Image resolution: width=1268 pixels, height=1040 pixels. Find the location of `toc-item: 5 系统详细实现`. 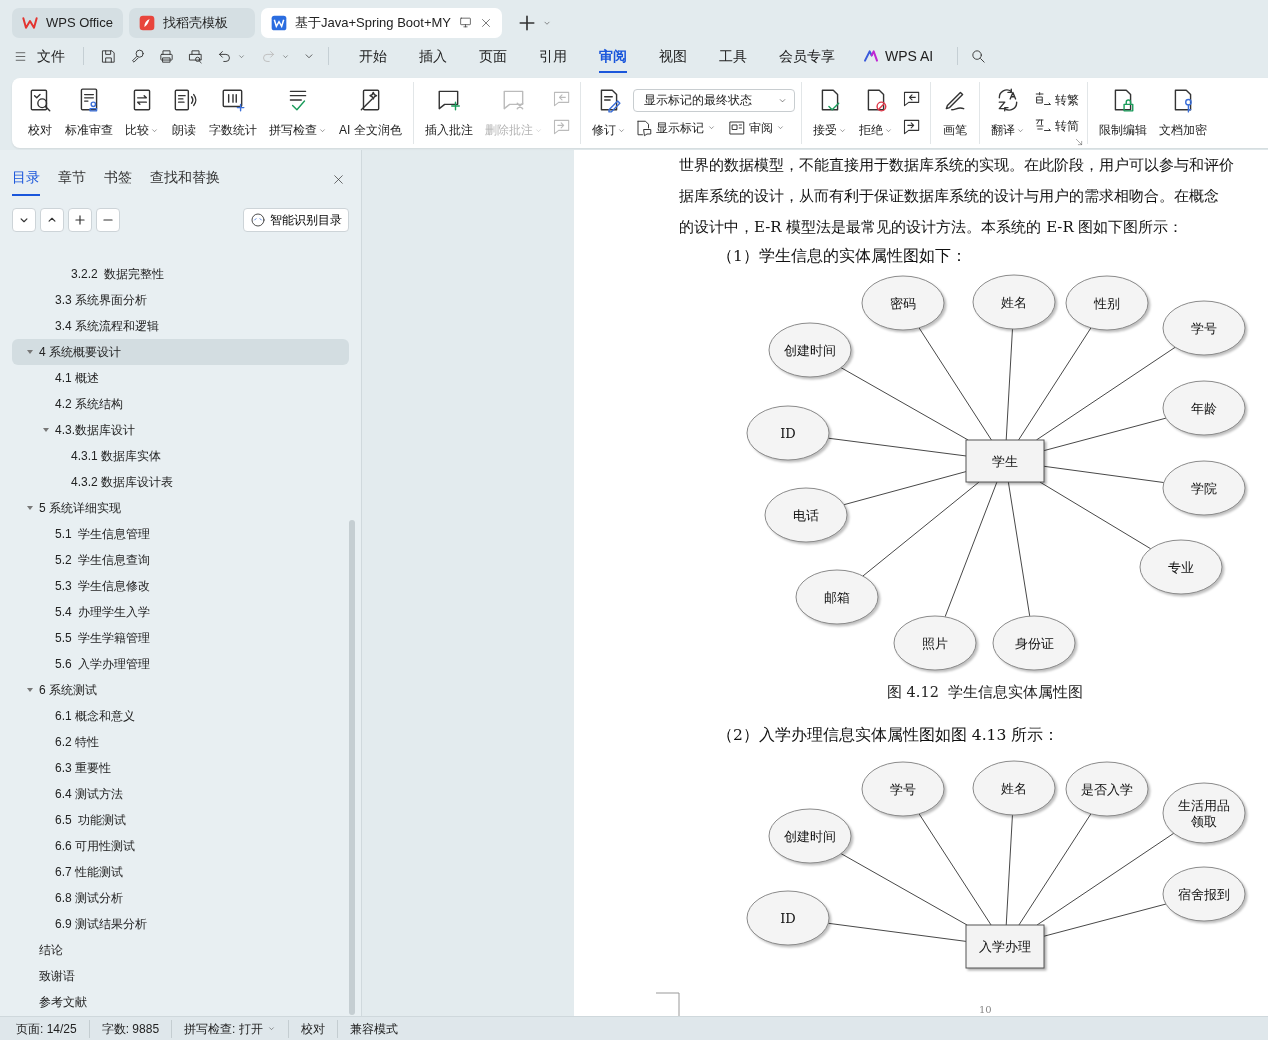

toc-item: 5 系统详细实现 is located at coordinates (180, 508).